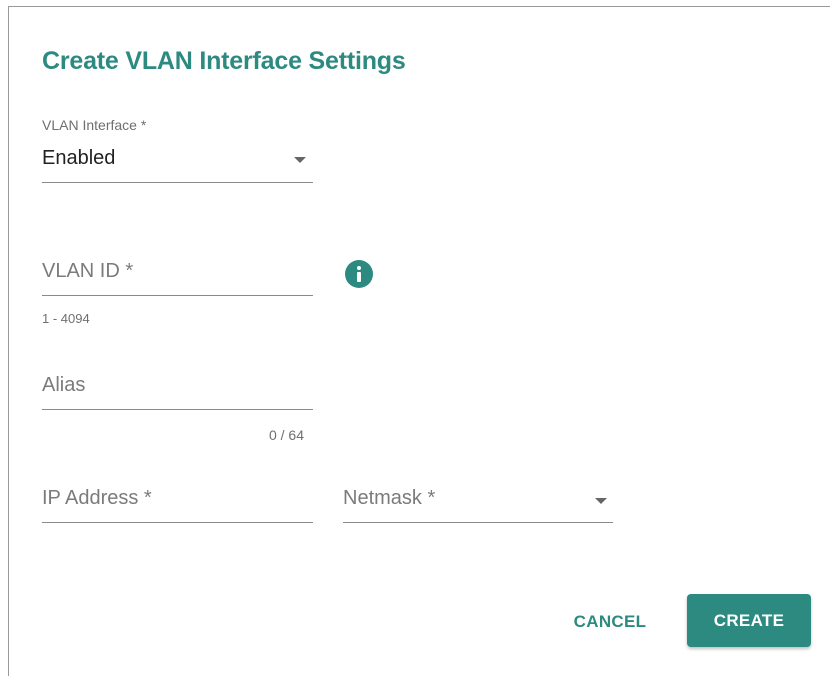 This screenshot has width=830, height=676. I want to click on netmask-underline, so click(478, 522).